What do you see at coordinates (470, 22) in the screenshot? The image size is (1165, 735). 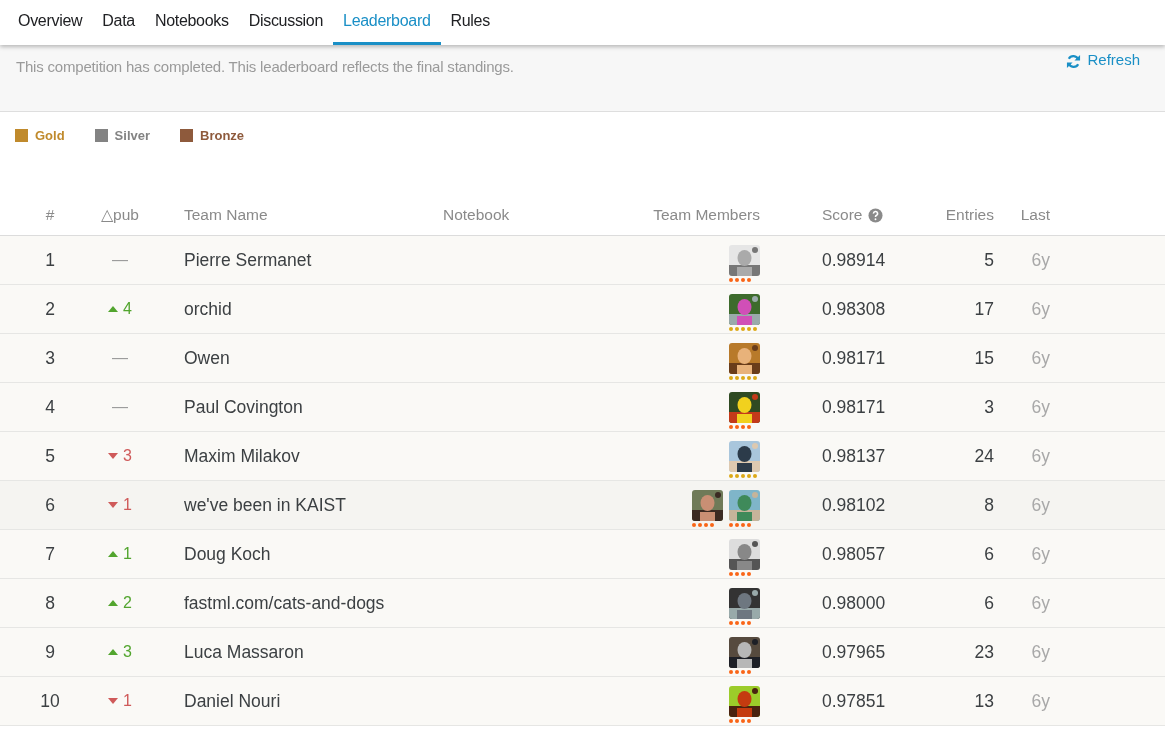 I see `nav-tab: Rules` at bounding box center [470, 22].